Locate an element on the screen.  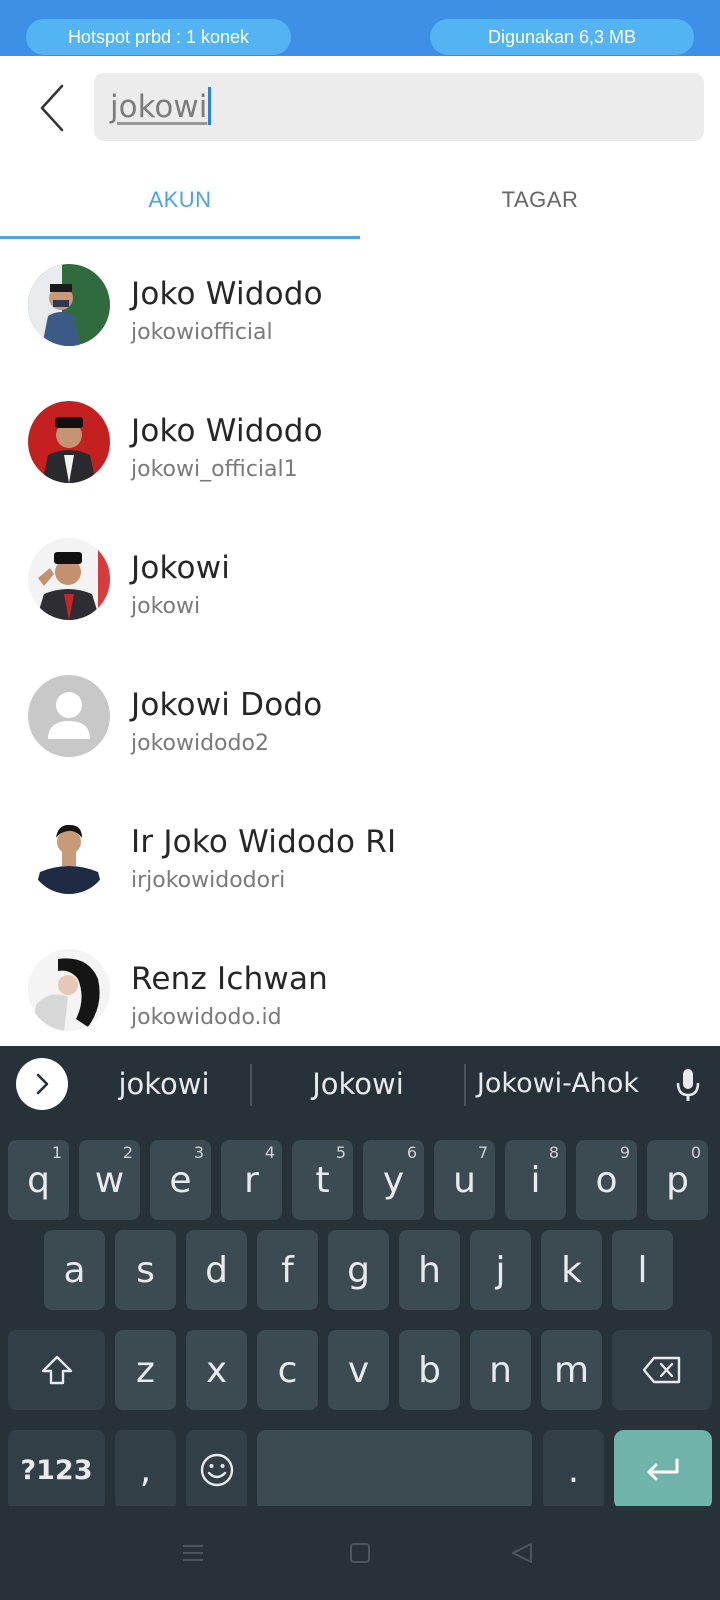
key-label: p is located at coordinates (677, 1180).